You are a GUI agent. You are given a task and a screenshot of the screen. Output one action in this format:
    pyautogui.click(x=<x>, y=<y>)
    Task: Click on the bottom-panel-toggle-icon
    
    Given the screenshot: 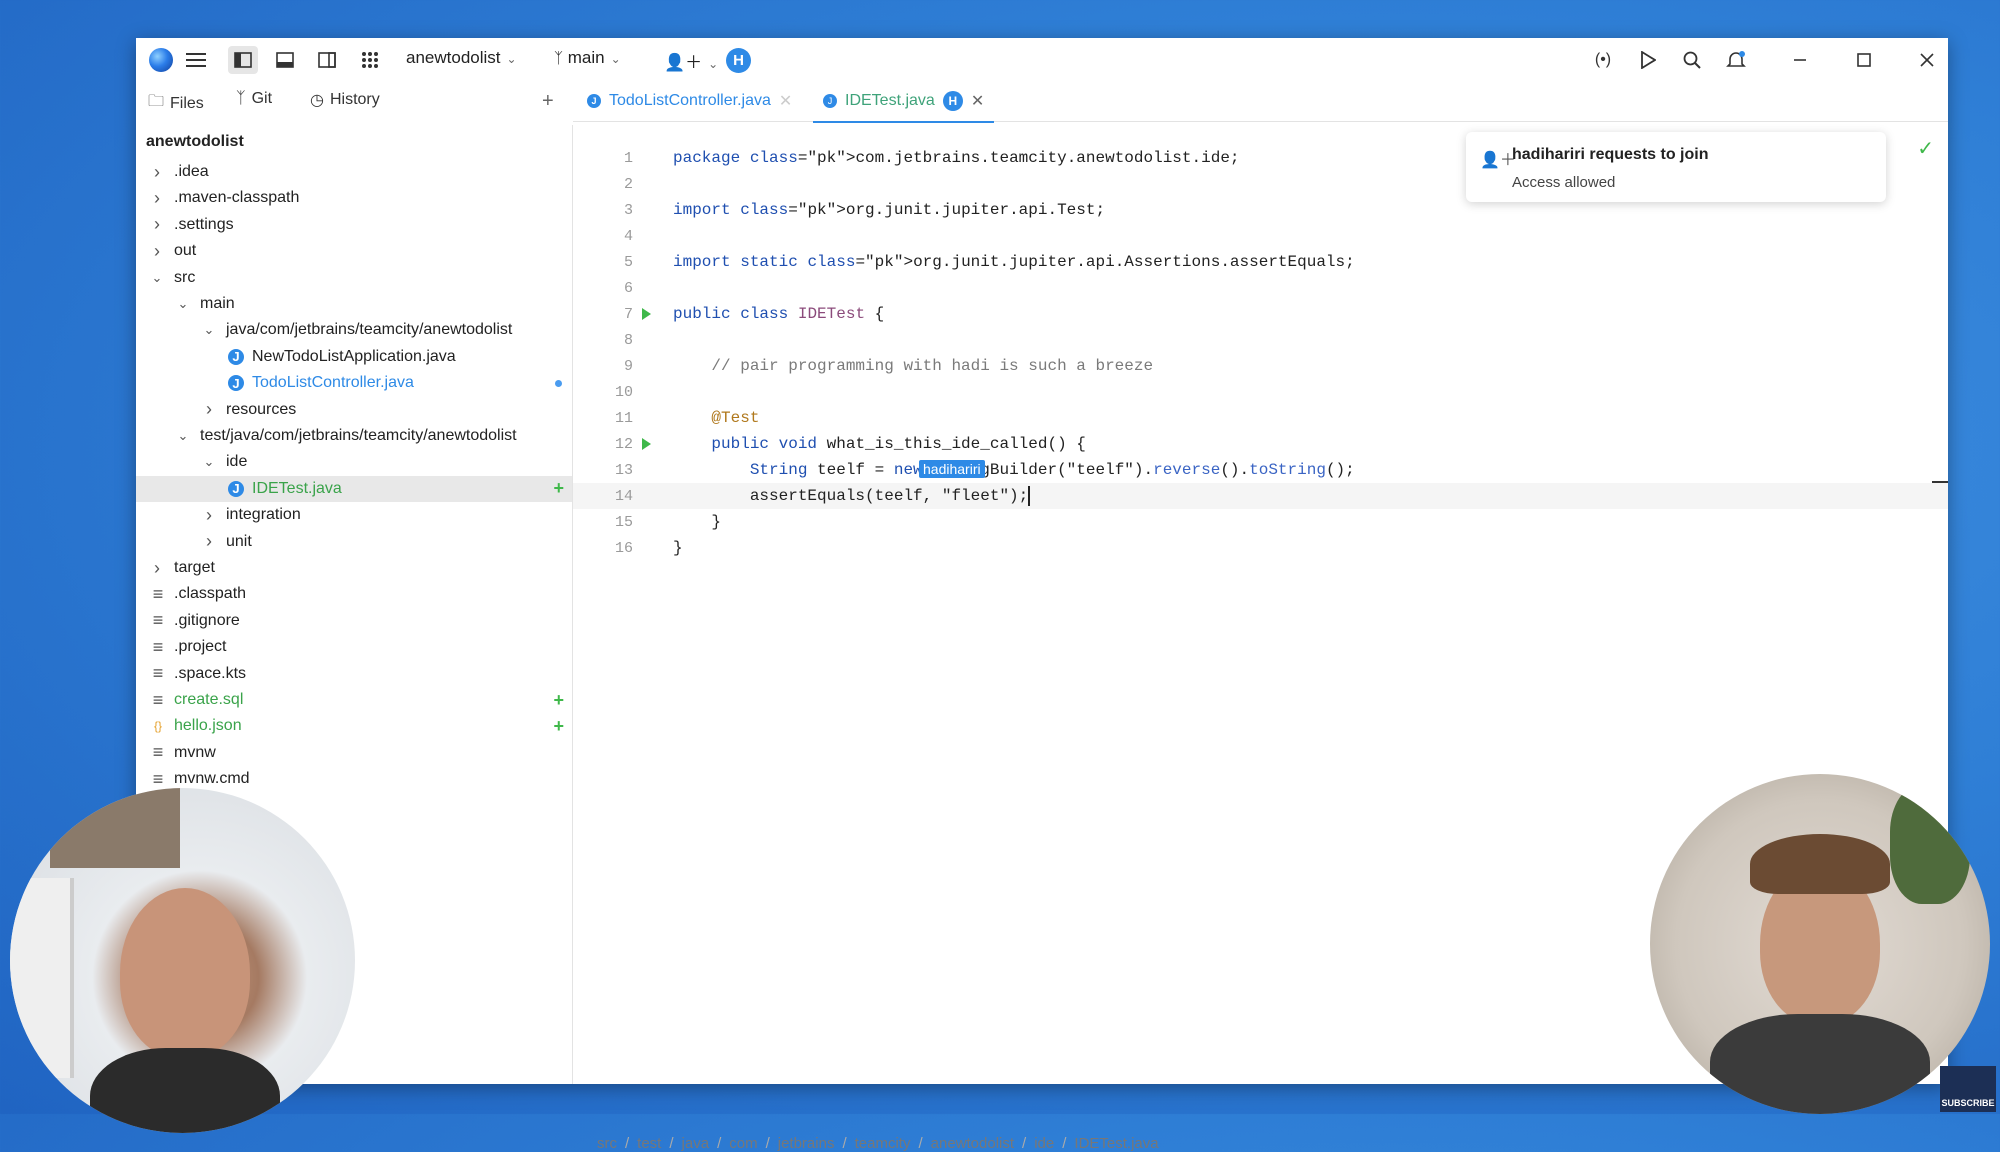 What is the action you would take?
    pyautogui.click(x=285, y=60)
    